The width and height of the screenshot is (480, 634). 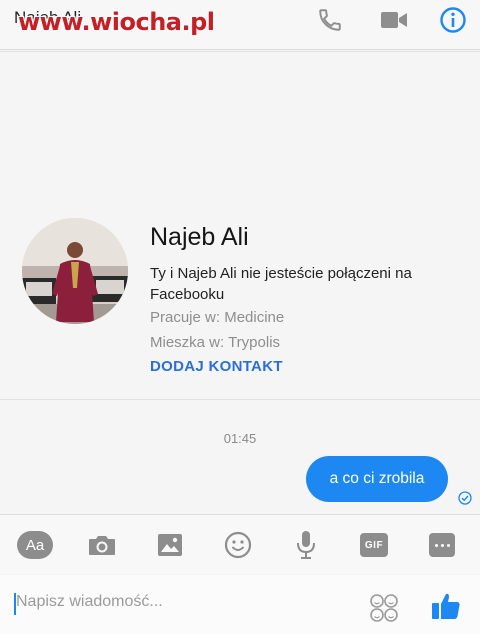 I want to click on sent-message-bubble: a co ci zrobila, so click(x=377, y=479).